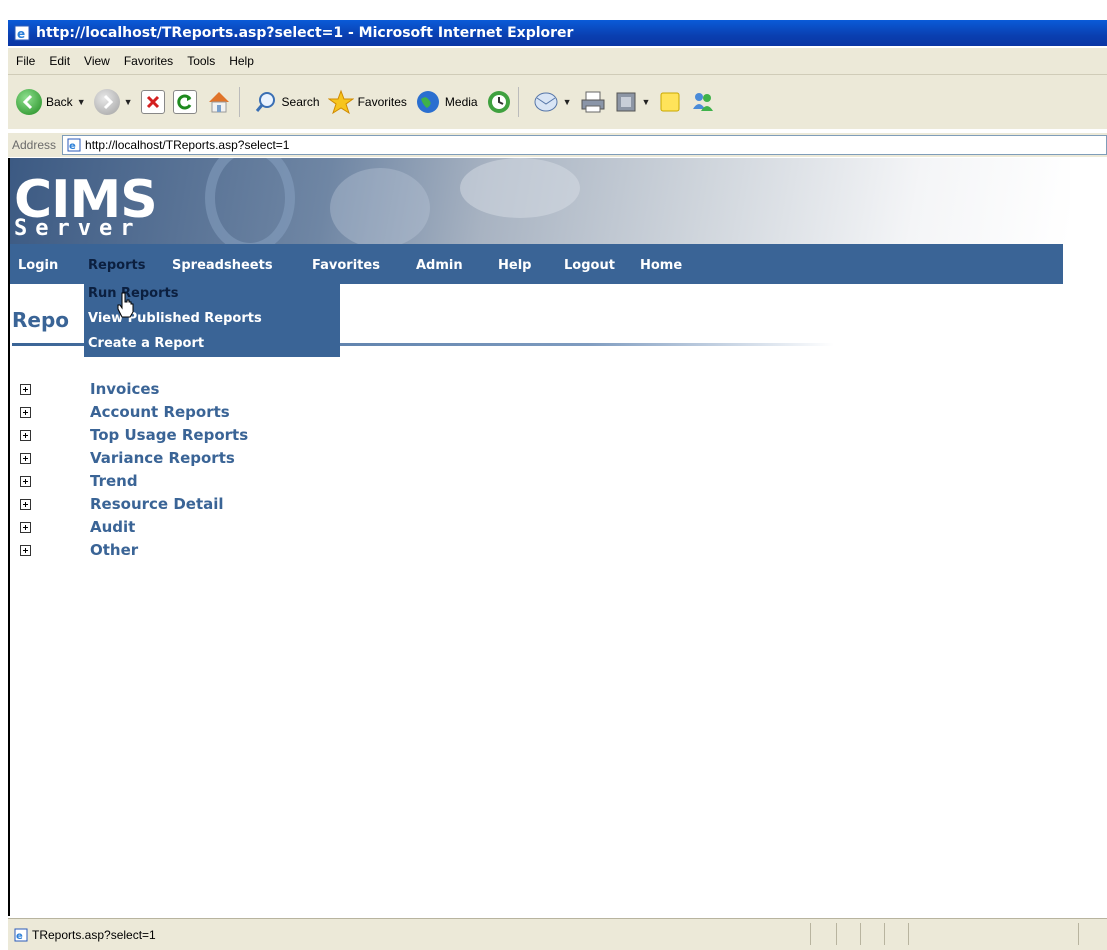 The height and width of the screenshot is (950, 1107). I want to click on favorites-label: Favorites, so click(382, 102).